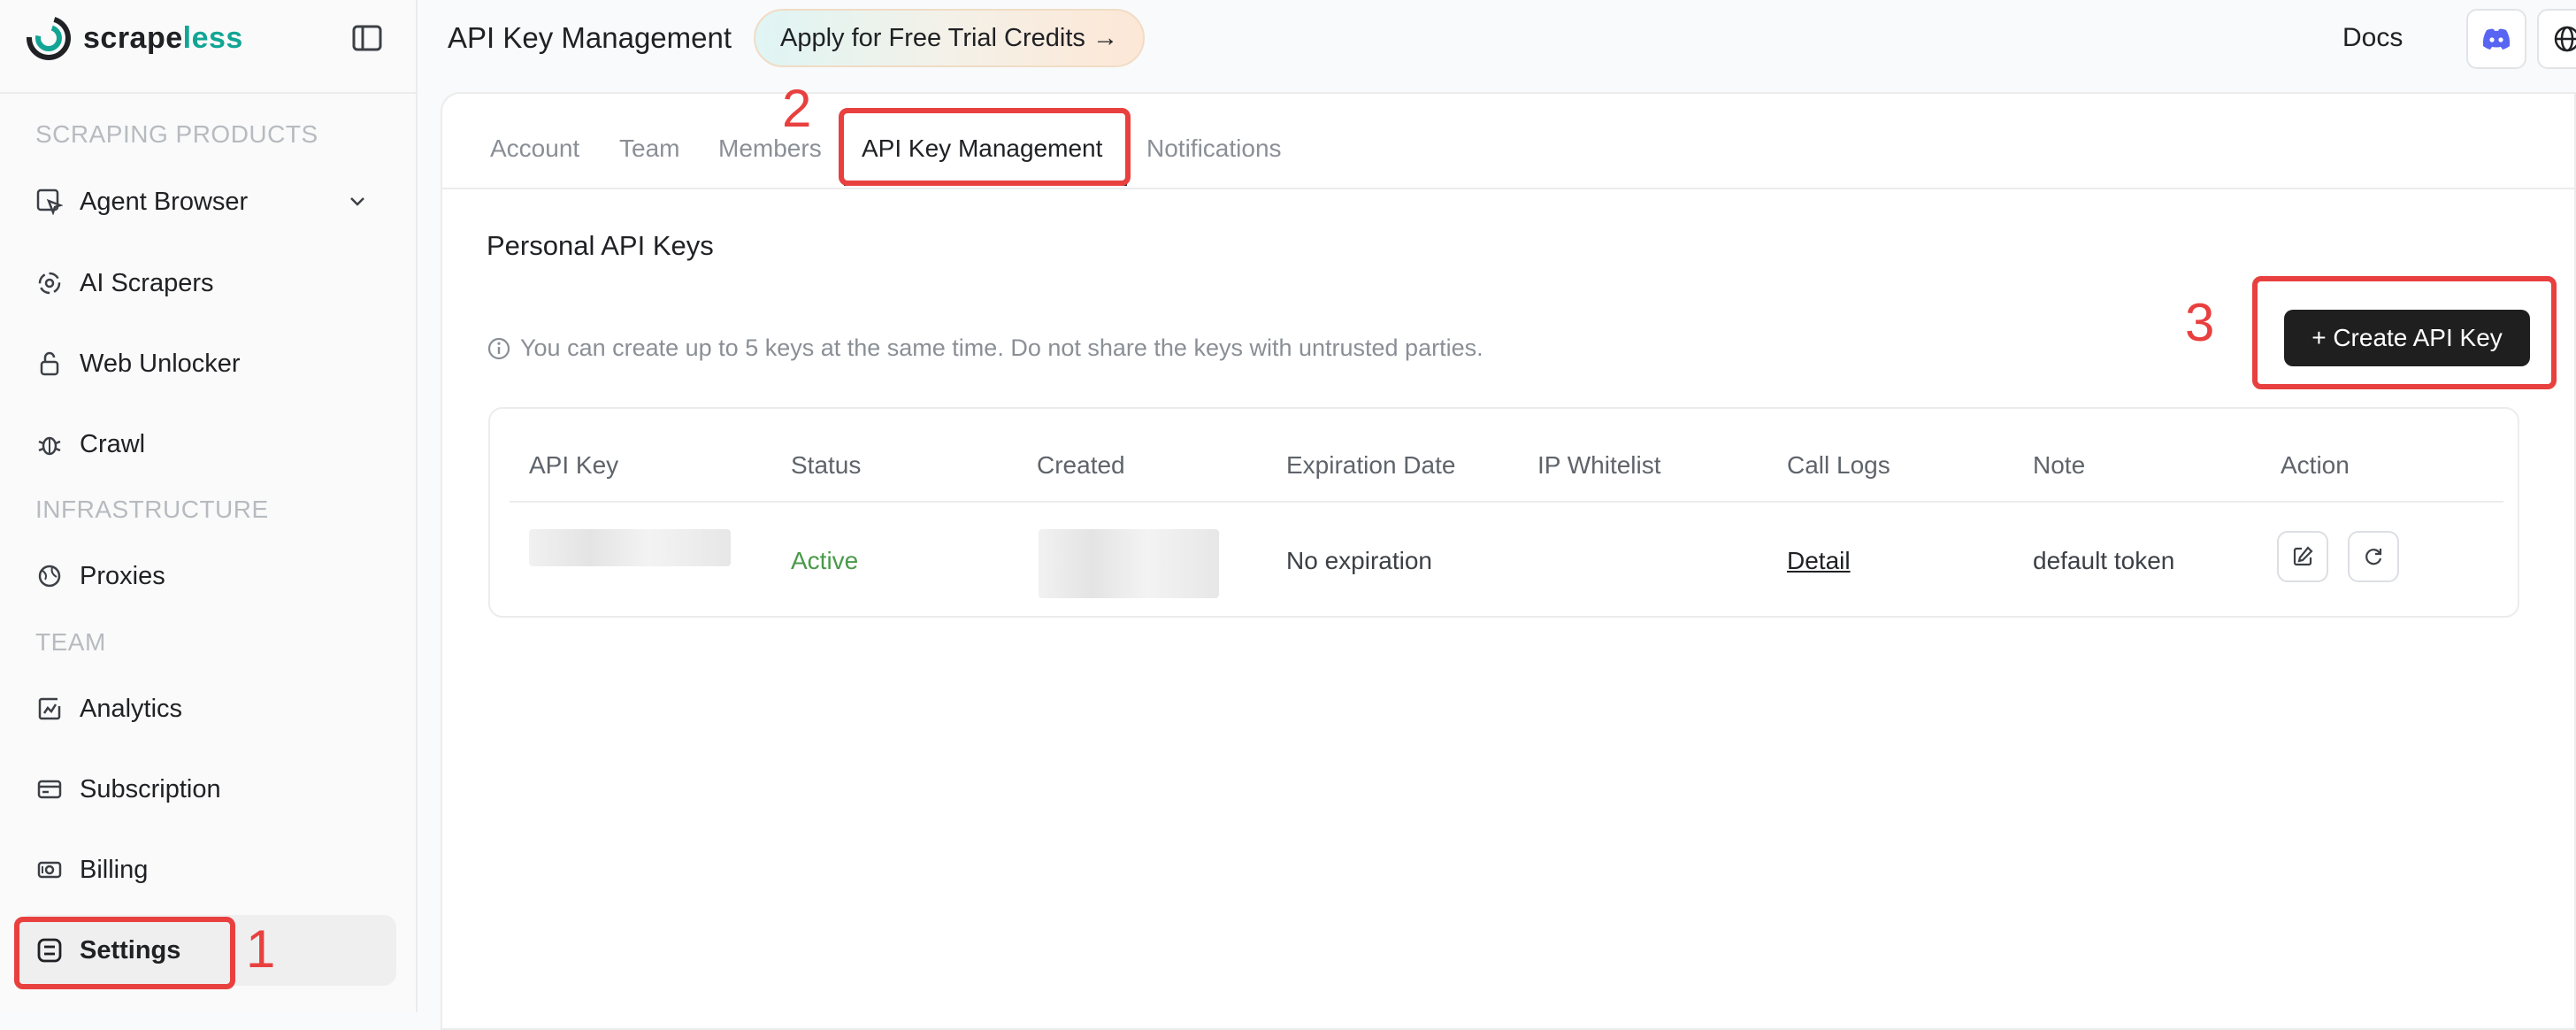 The image size is (2576, 1030). Describe the element at coordinates (2200, 322) in the screenshot. I see `step-number-3: 3` at that location.